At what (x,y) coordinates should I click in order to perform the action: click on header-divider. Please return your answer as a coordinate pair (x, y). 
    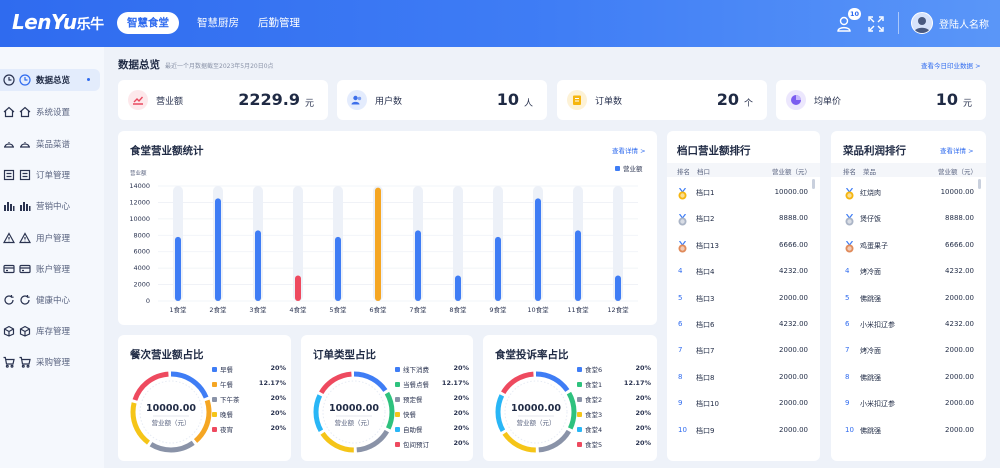
    Looking at the image, I should click on (898, 23).